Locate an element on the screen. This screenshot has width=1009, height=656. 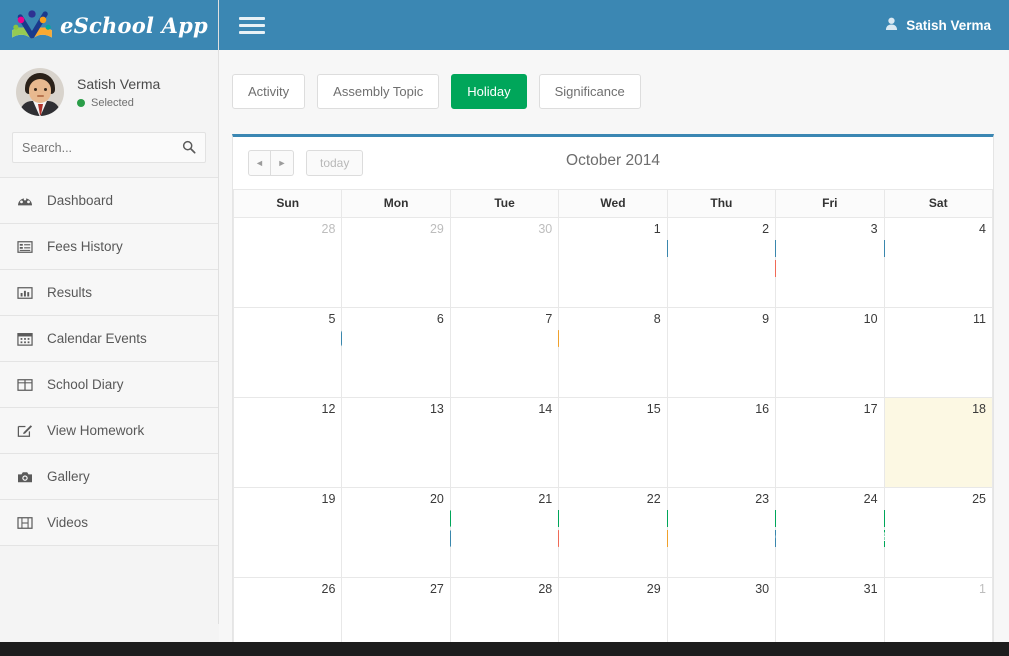
tab-activity: Activity is located at coordinates (269, 91).